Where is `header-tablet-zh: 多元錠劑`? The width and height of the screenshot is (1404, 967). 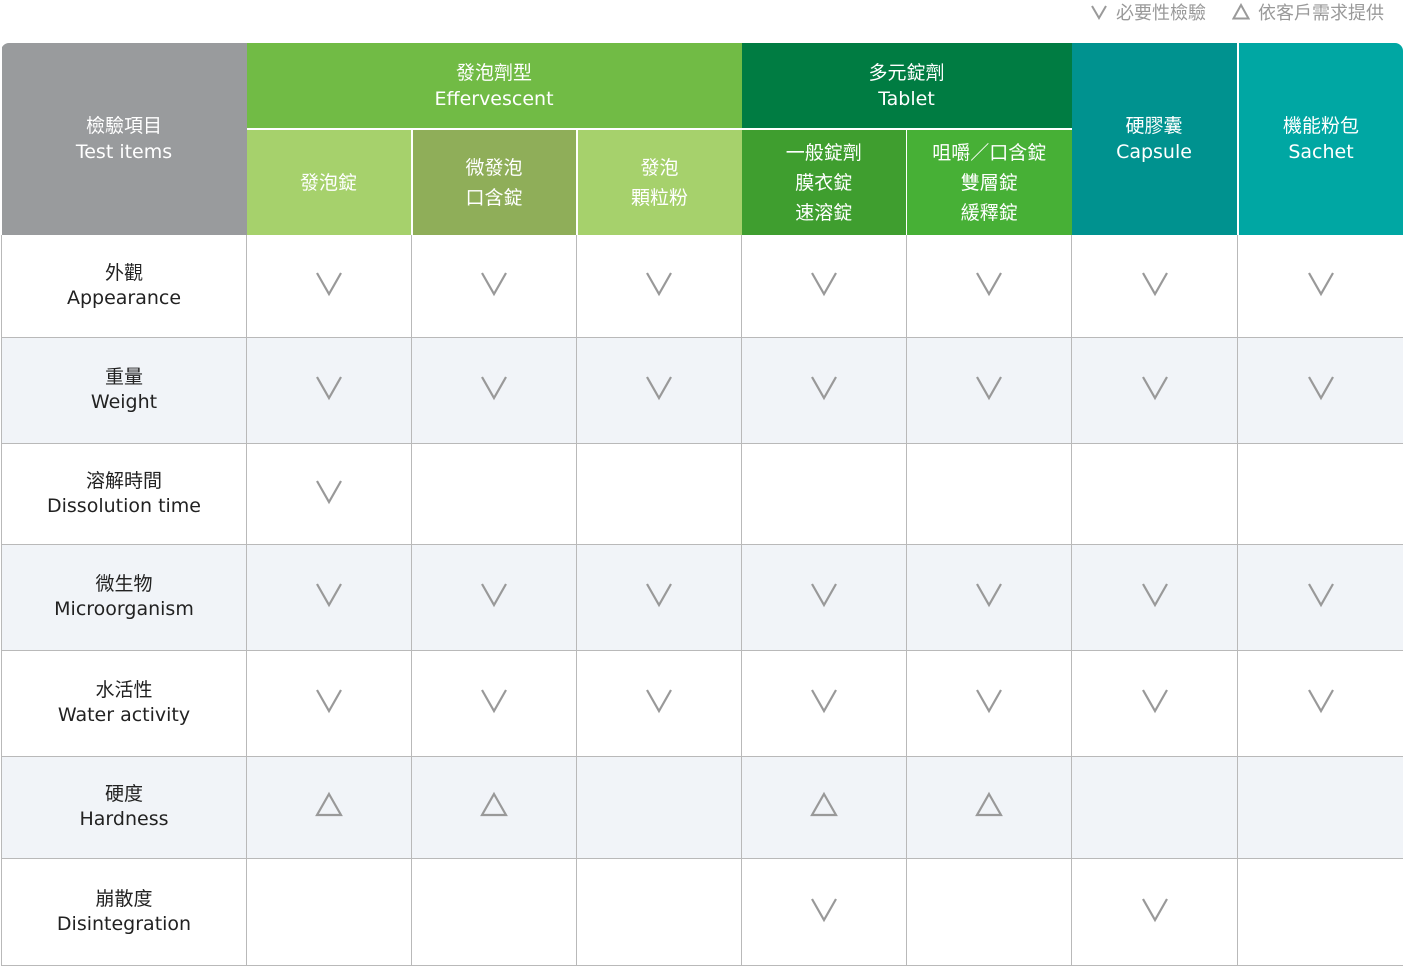 header-tablet-zh: 多元錠劑 is located at coordinates (906, 72).